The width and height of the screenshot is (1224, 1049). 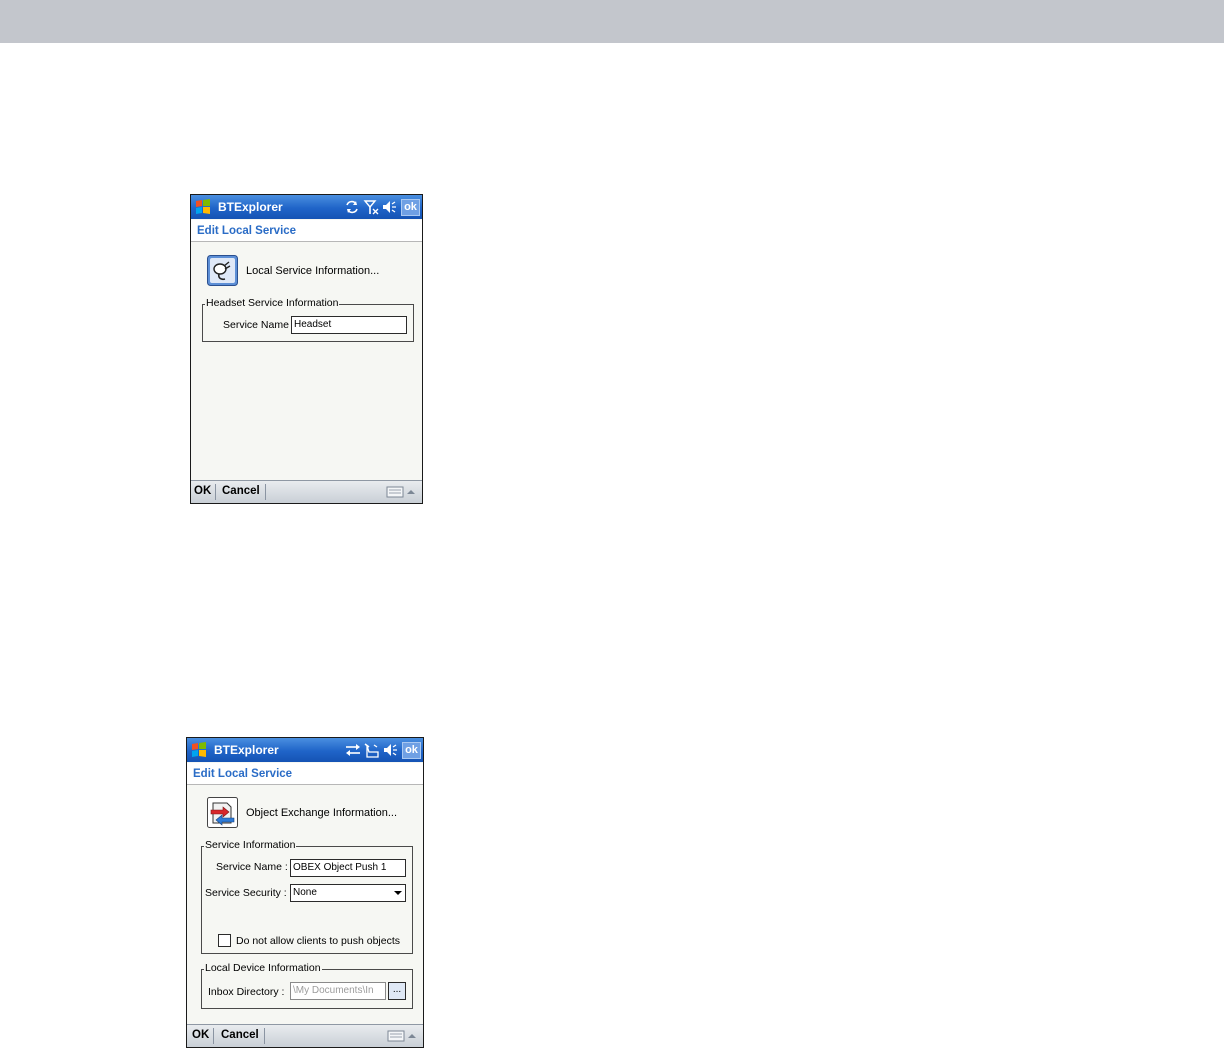 What do you see at coordinates (348, 893) in the screenshot?
I see `service-security-select: None` at bounding box center [348, 893].